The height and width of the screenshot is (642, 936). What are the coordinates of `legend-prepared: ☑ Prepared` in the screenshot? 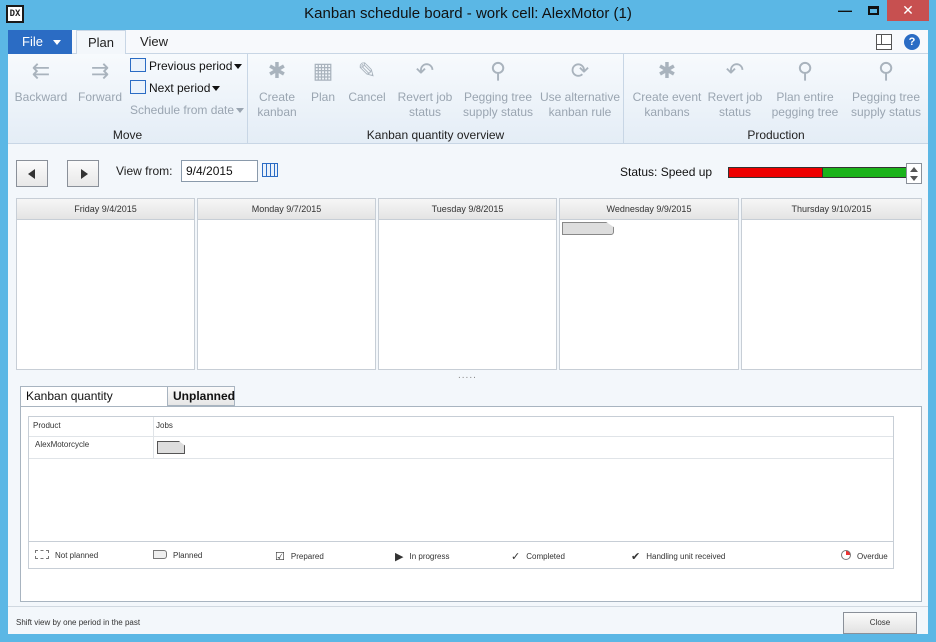 It's located at (299, 556).